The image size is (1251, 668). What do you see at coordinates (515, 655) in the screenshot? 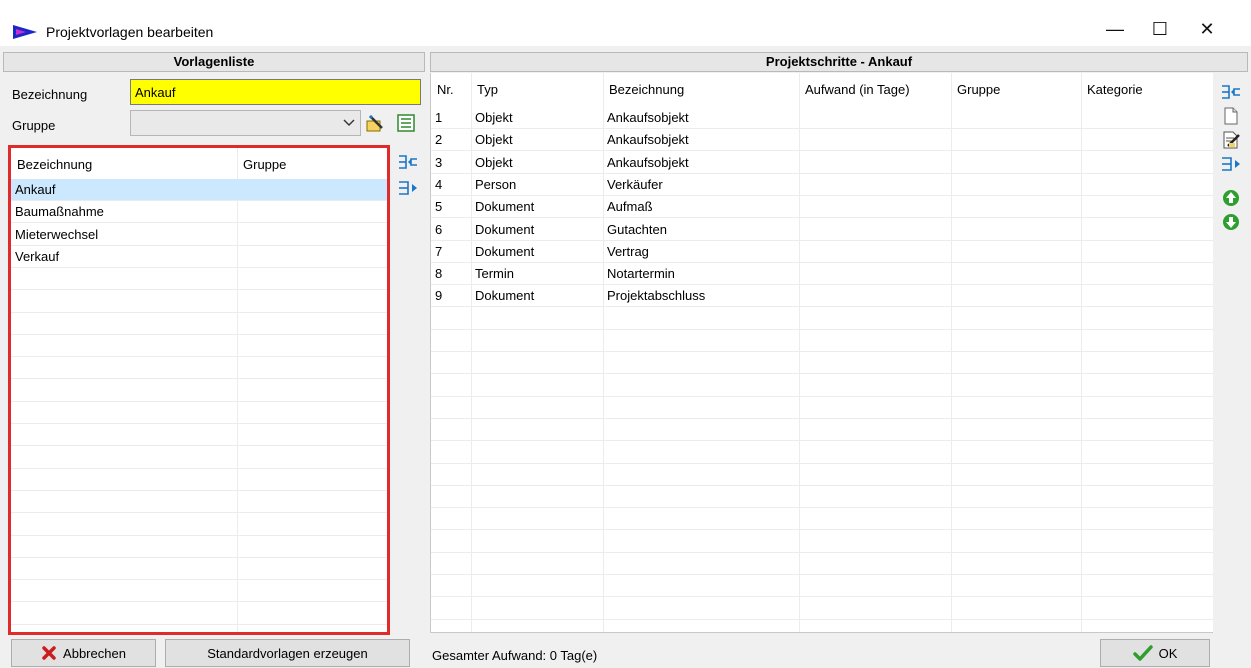
I see `total-effort-text: Gesamter Aufwand: 0 Tag(e)` at bounding box center [515, 655].